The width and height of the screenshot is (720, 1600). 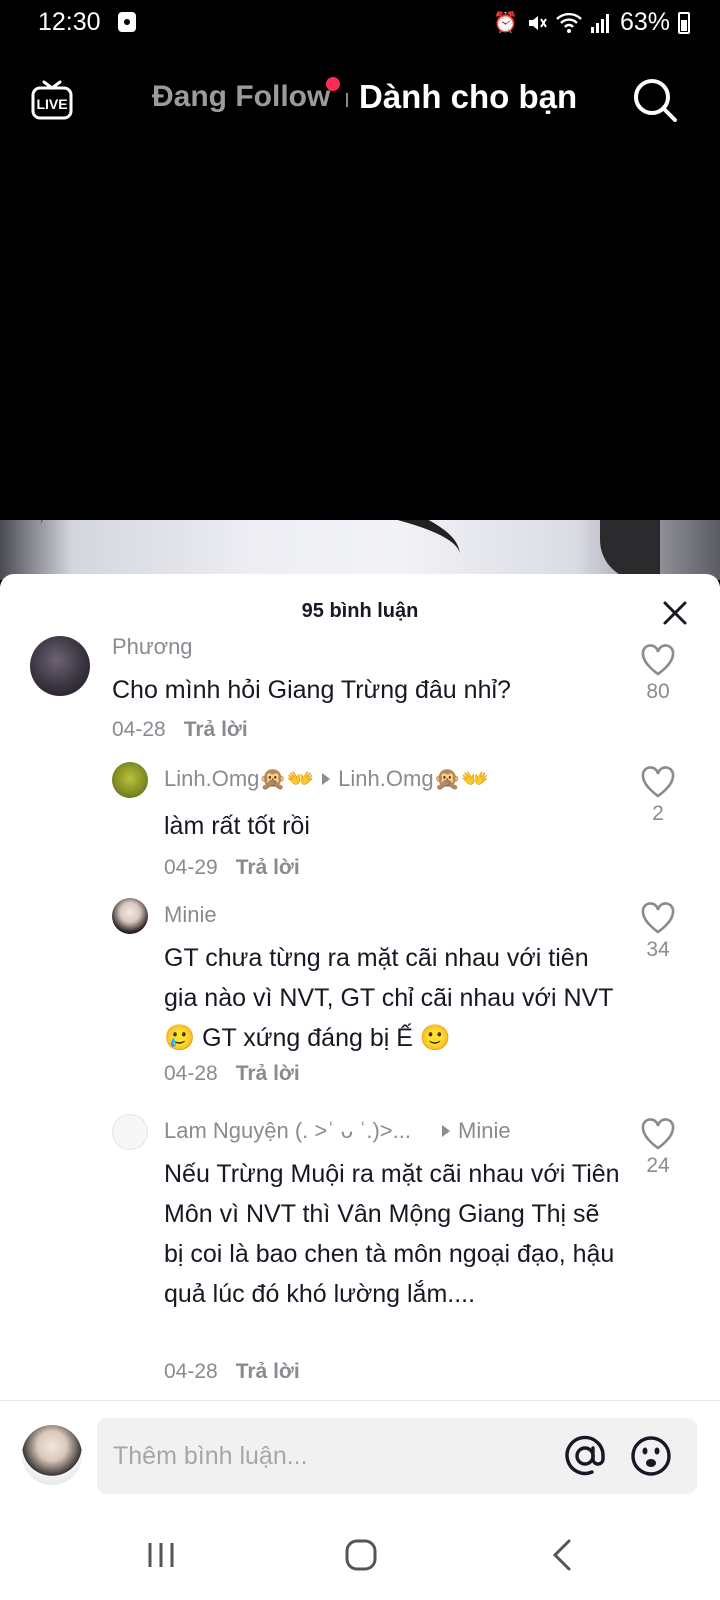 What do you see at coordinates (152, 648) in the screenshot?
I see `comment-username: Phương` at bounding box center [152, 648].